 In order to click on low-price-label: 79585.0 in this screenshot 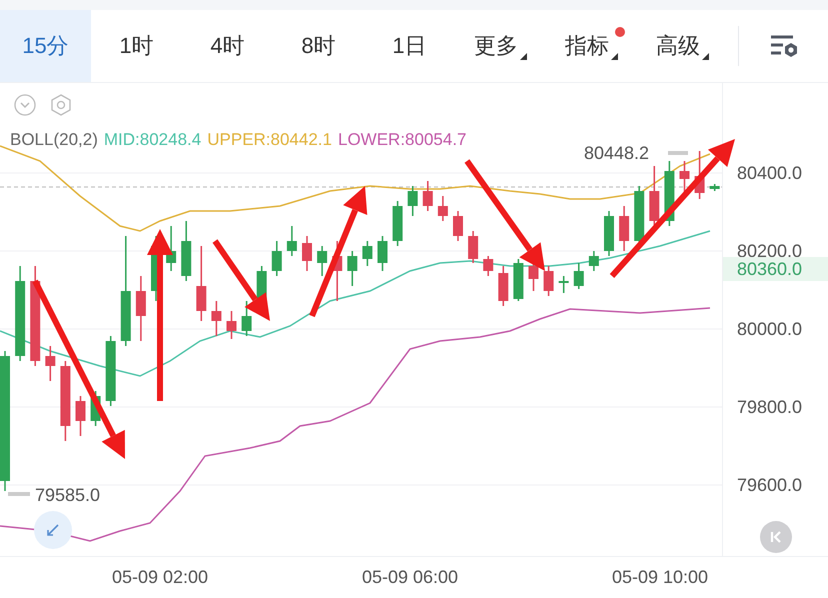, I will do `click(67, 495)`.